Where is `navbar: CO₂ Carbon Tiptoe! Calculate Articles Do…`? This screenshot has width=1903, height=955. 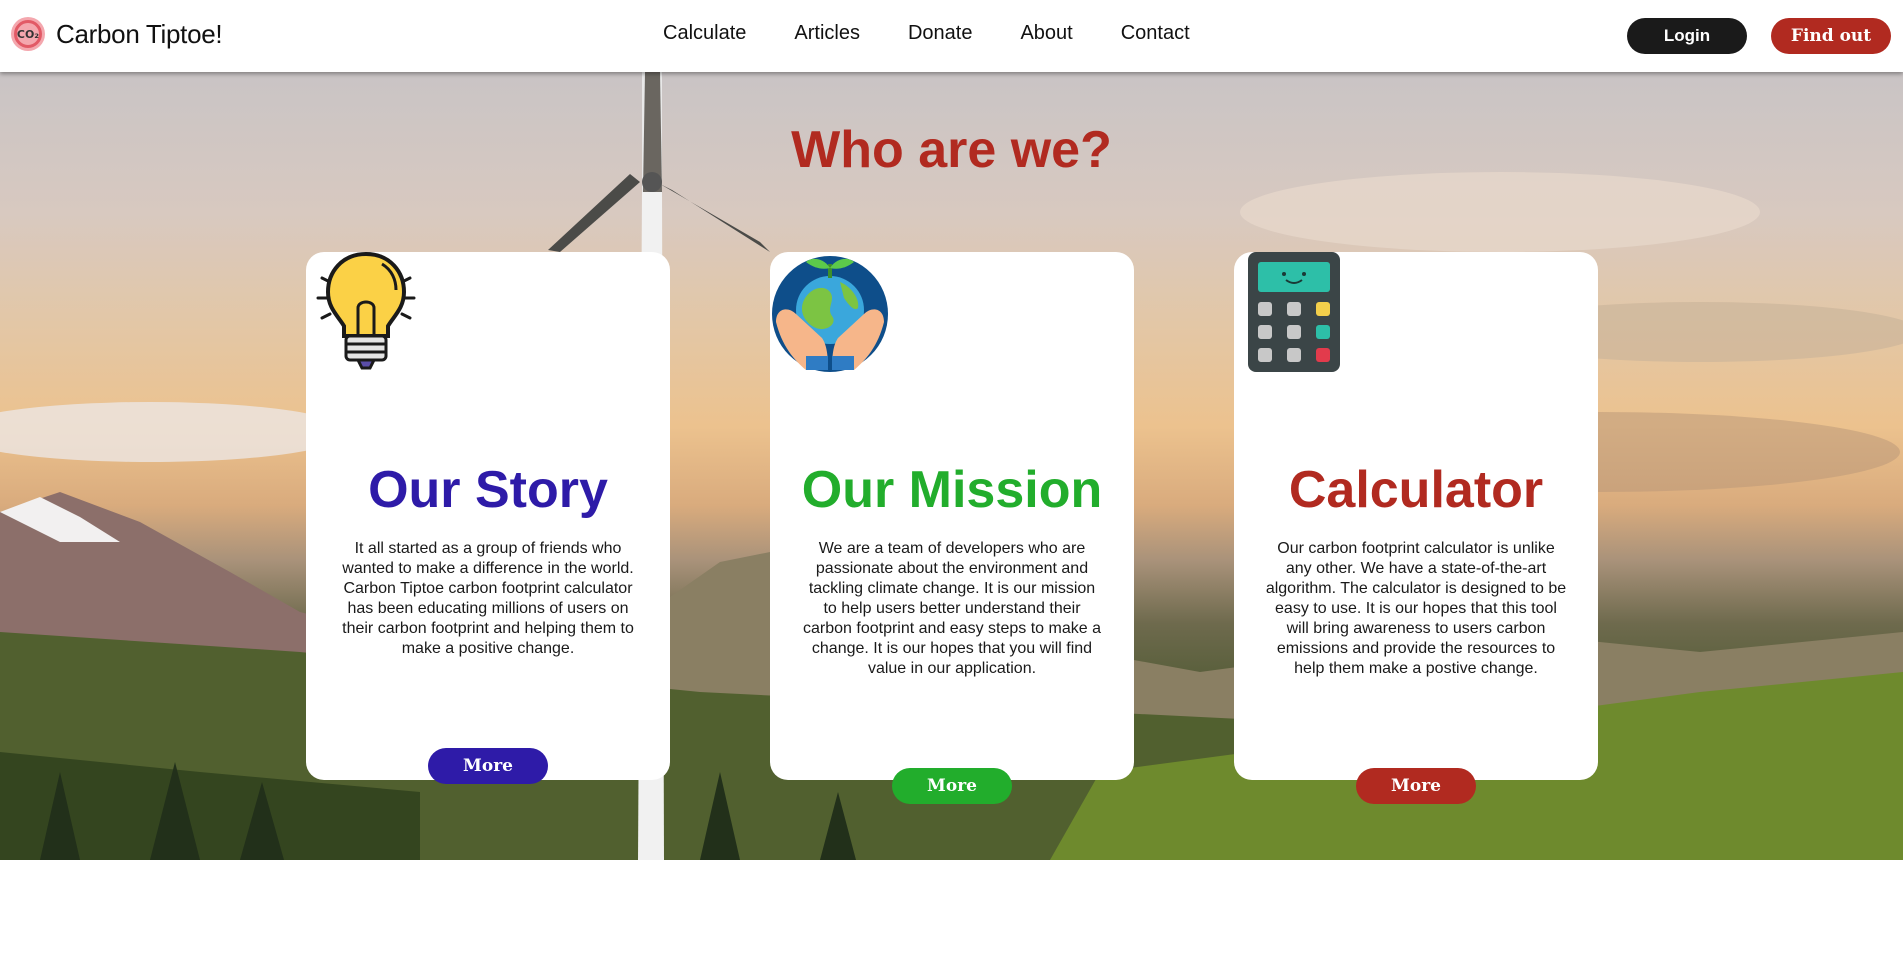 navbar: CO₂ Carbon Tiptoe! Calculate Articles Do… is located at coordinates (951, 36).